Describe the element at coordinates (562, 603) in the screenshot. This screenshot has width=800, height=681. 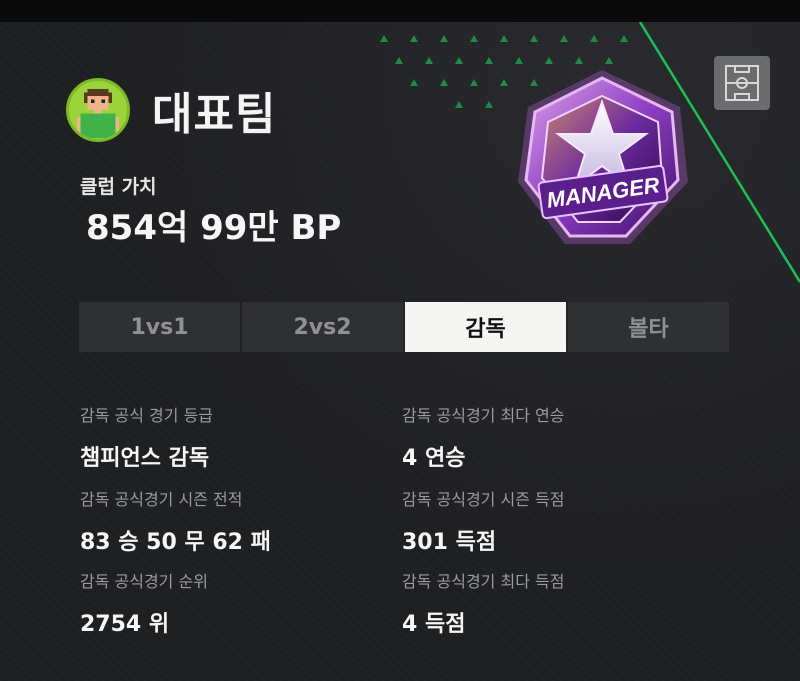
I see `stat-max-goals: 감독 공식경기 최다 득점 4 득점` at that location.